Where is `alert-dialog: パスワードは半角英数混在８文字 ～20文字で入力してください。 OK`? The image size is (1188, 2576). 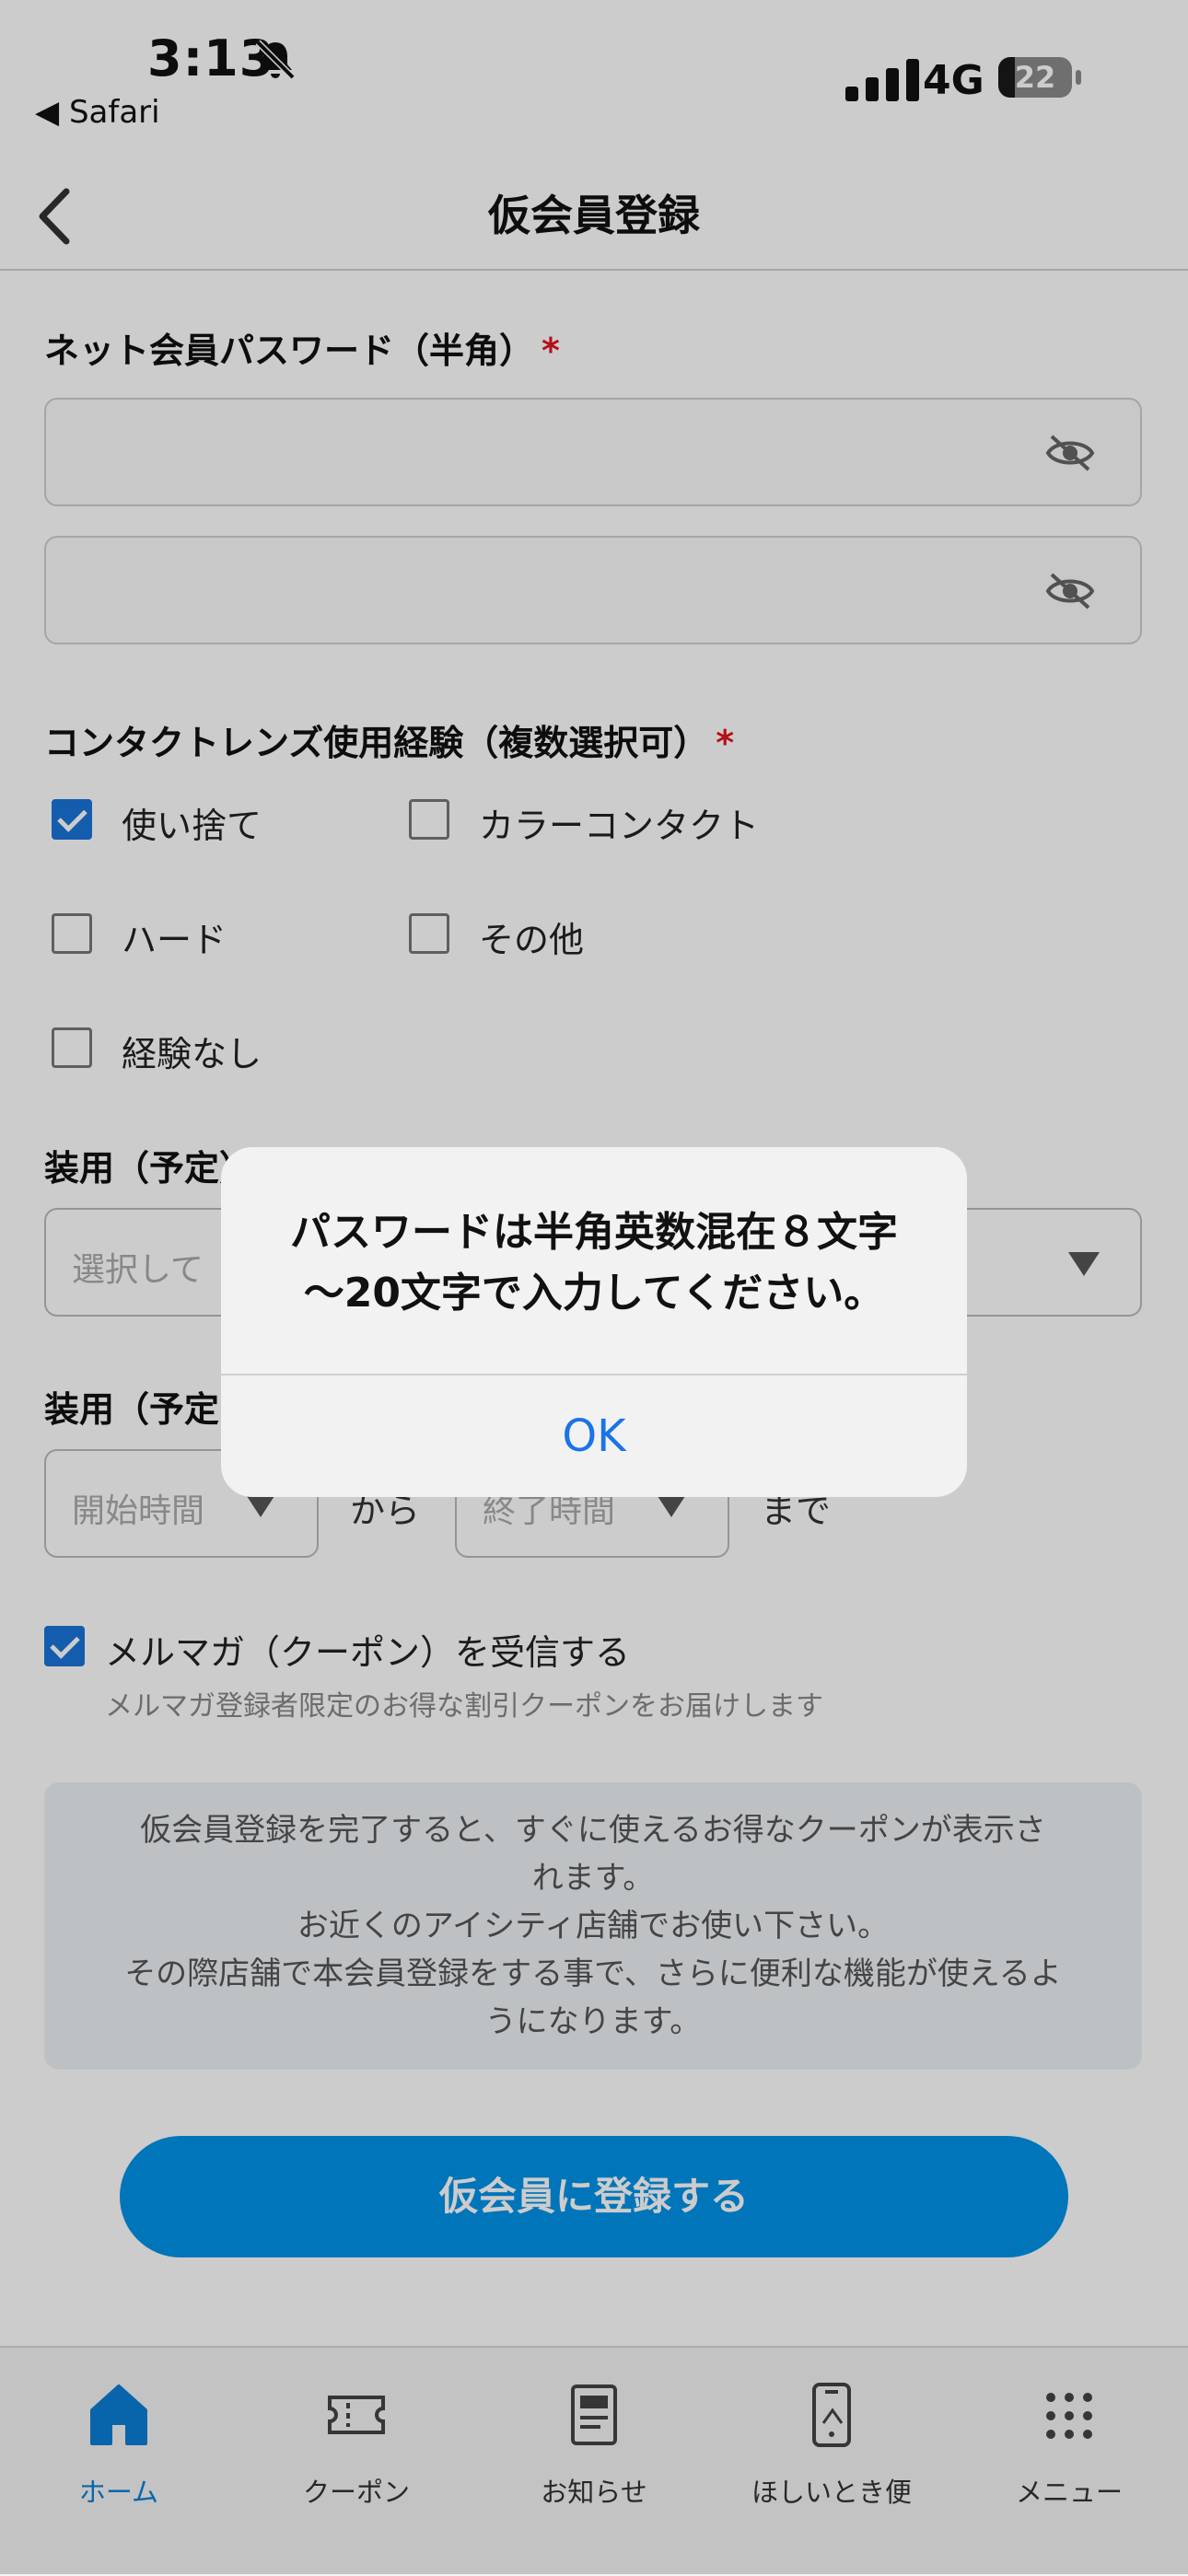 alert-dialog: パスワードは半角英数混在８文字 ～20文字で入力してください。 OK is located at coordinates (594, 1322).